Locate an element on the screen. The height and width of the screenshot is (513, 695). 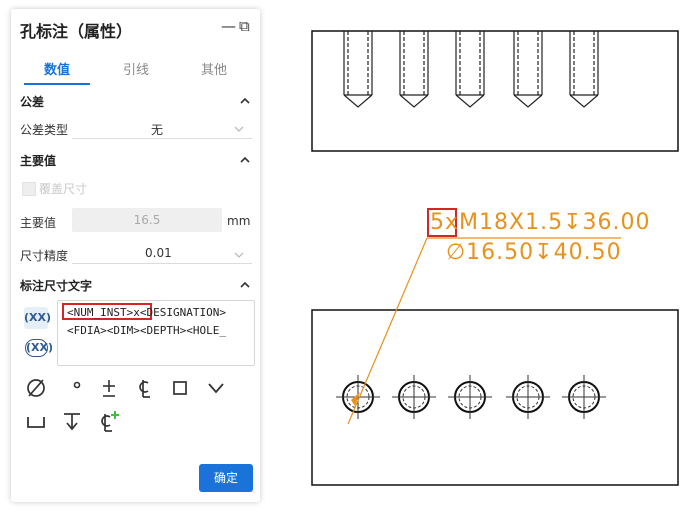
count-x: x is located at coordinates (452, 222).